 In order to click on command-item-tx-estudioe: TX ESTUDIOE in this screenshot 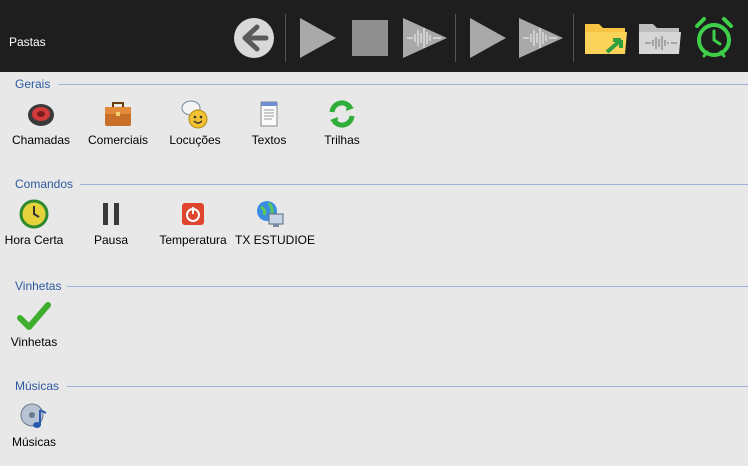, I will do `click(275, 222)`.